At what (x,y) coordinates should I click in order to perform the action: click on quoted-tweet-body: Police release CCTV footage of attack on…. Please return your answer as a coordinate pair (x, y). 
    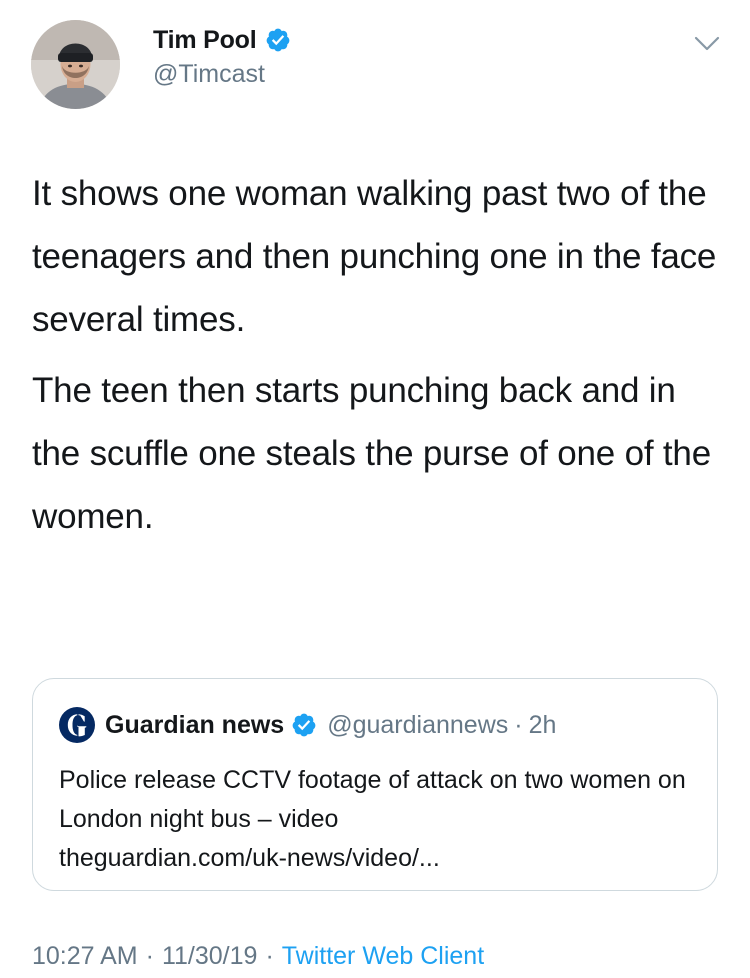
    Looking at the image, I should click on (379, 819).